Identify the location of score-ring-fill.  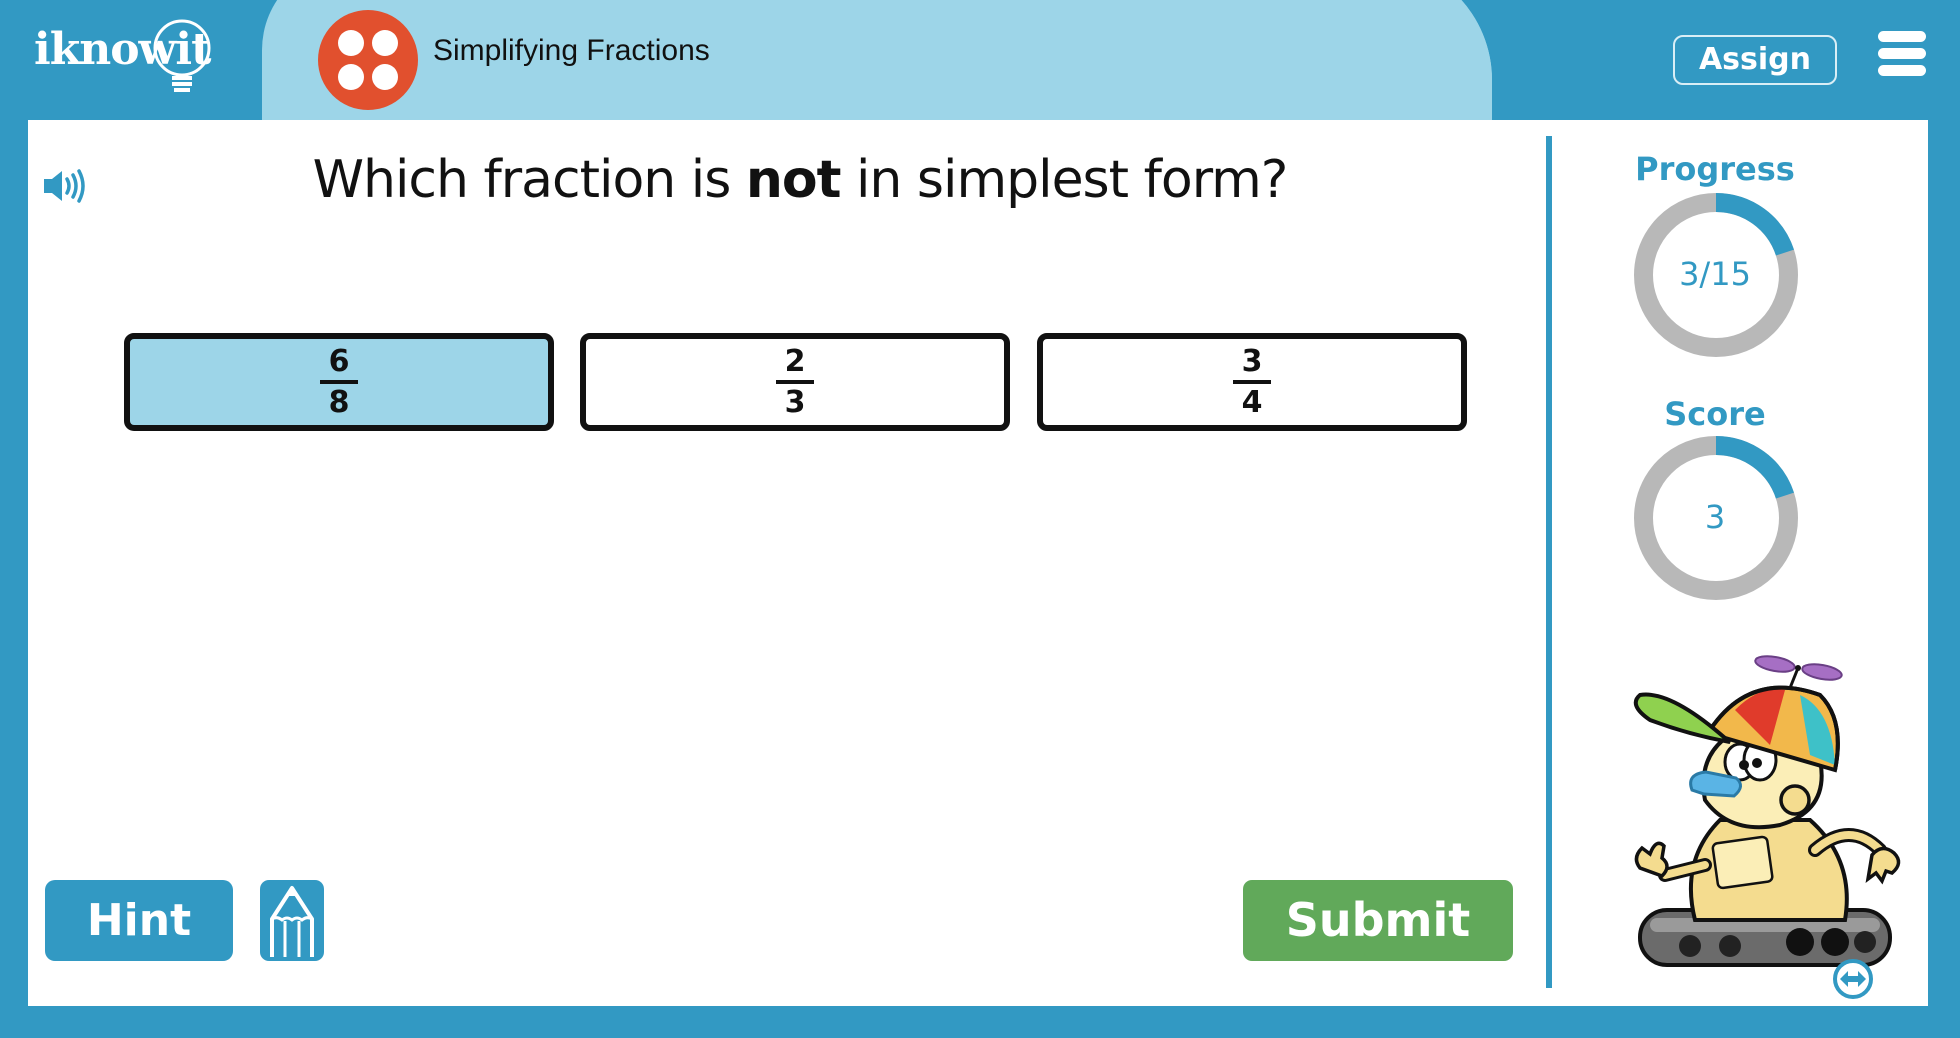
(1754, 467).